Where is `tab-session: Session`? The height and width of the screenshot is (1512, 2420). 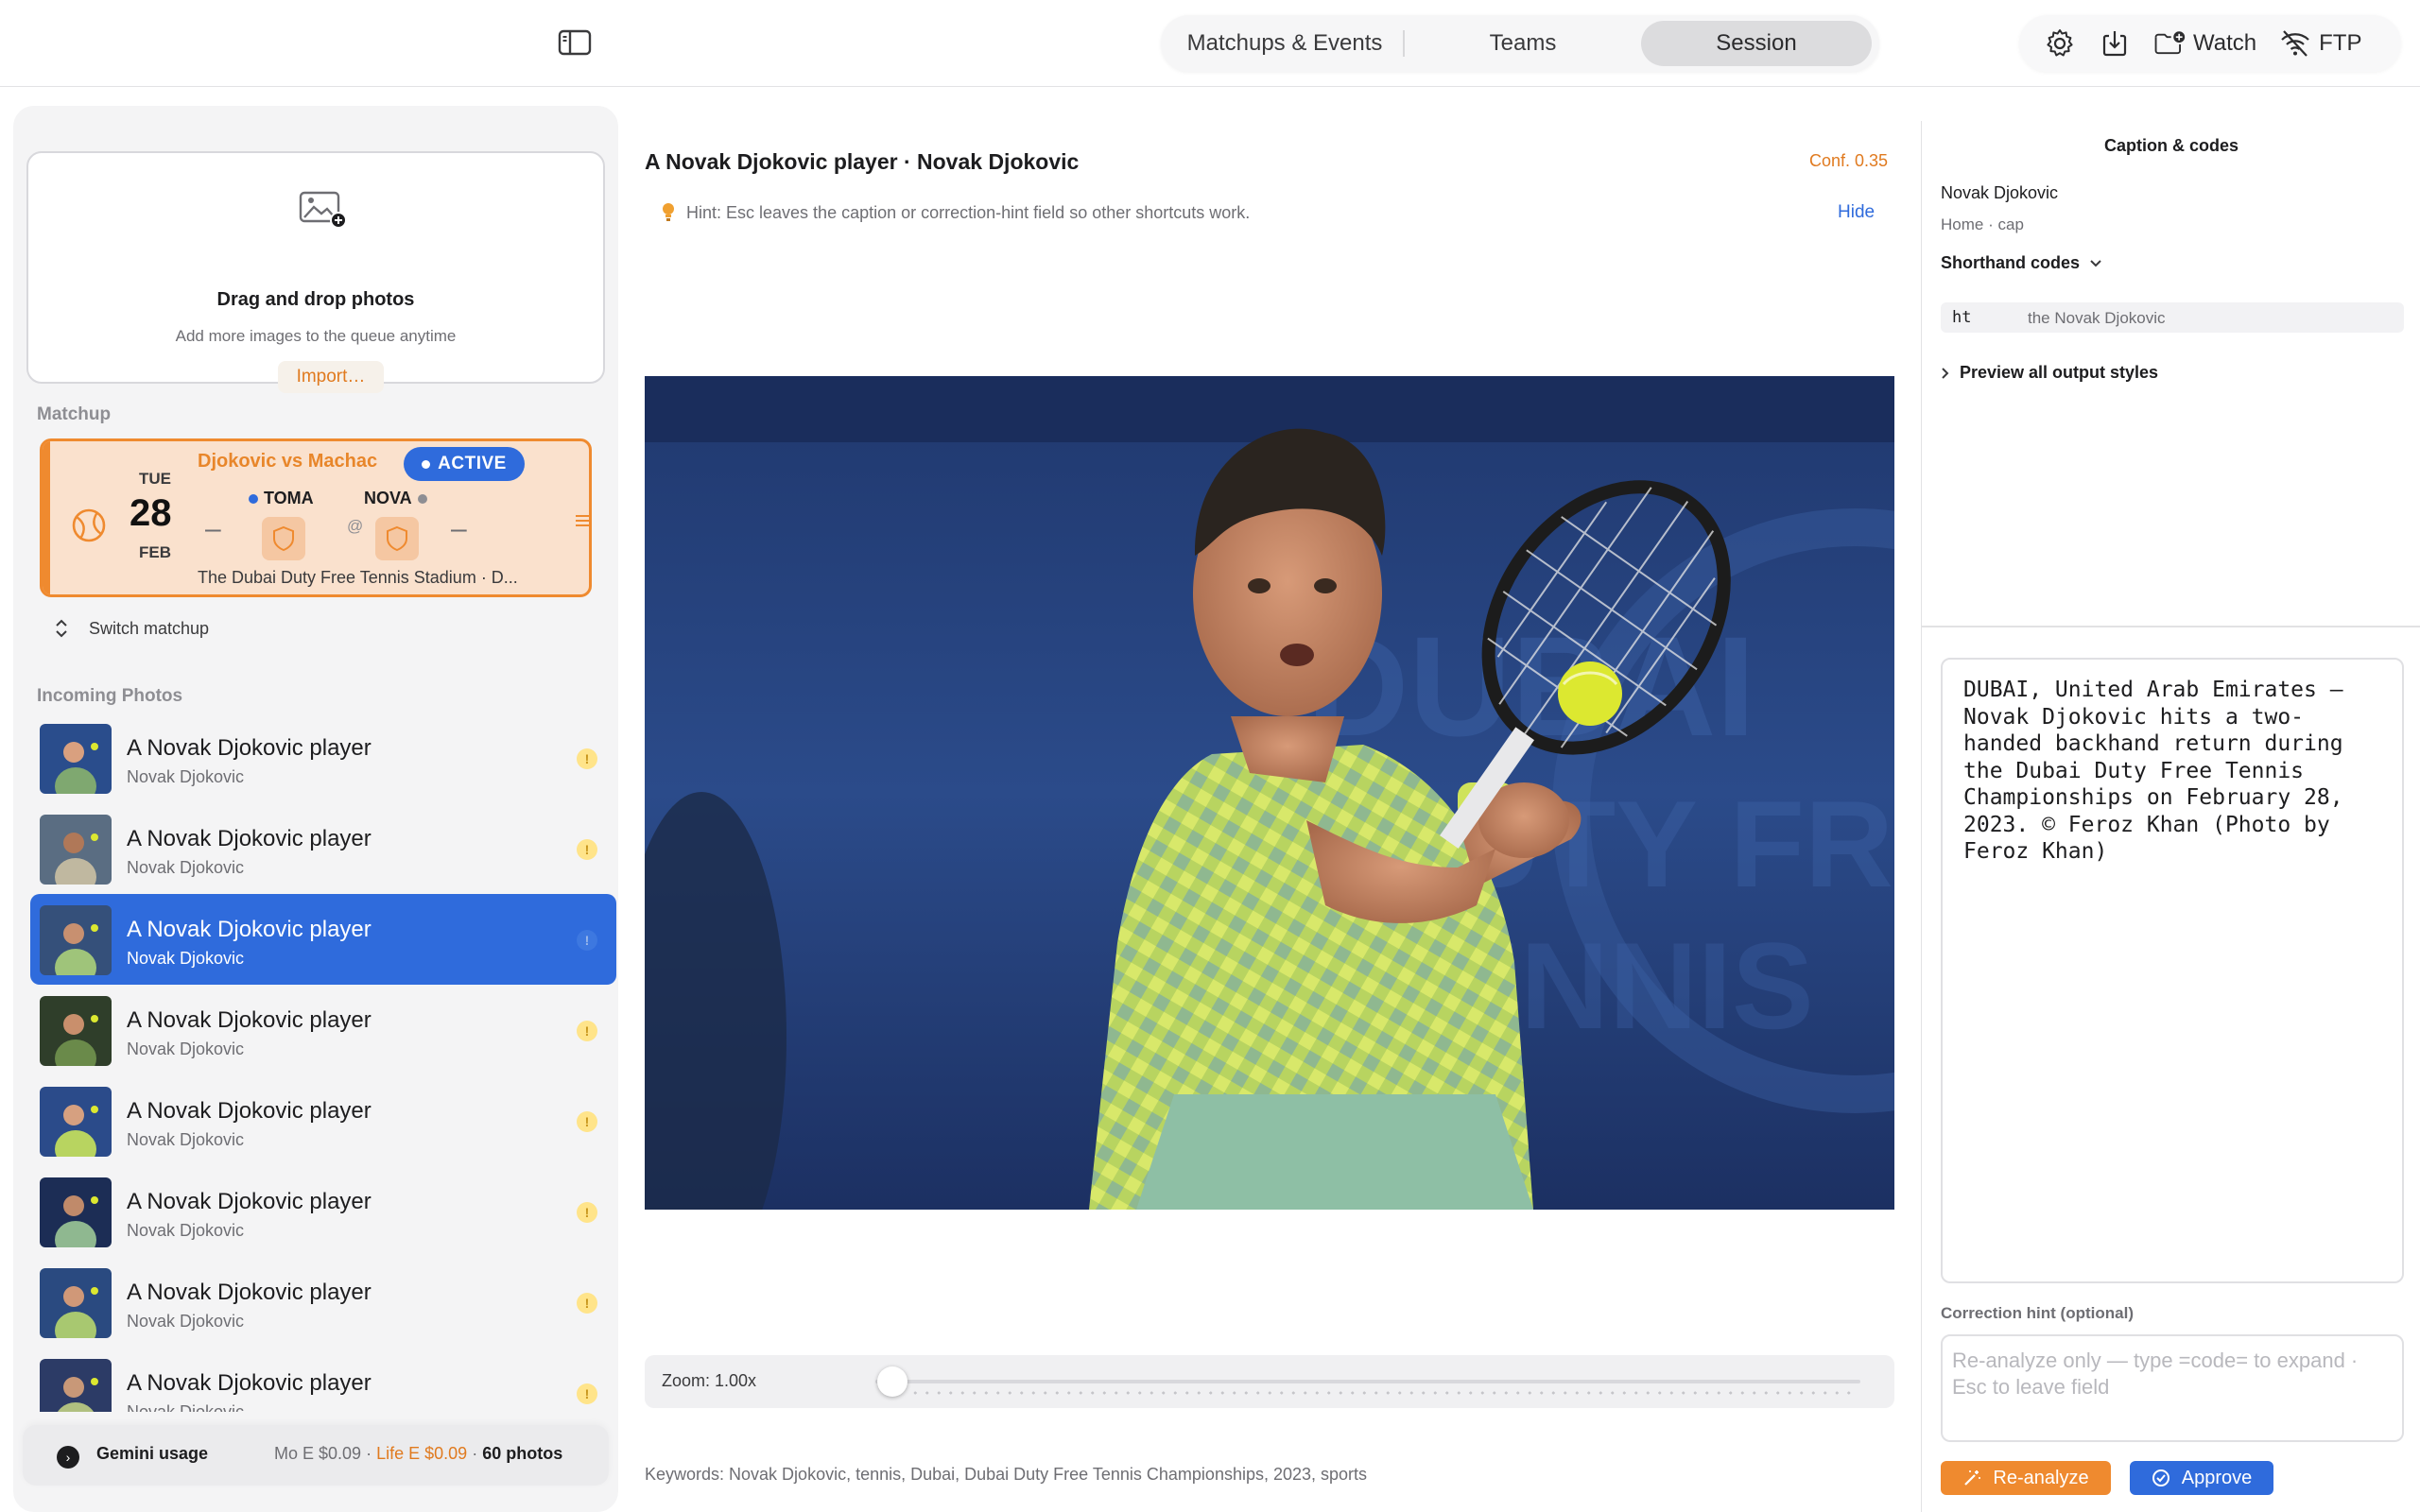 tab-session: Session is located at coordinates (1757, 43).